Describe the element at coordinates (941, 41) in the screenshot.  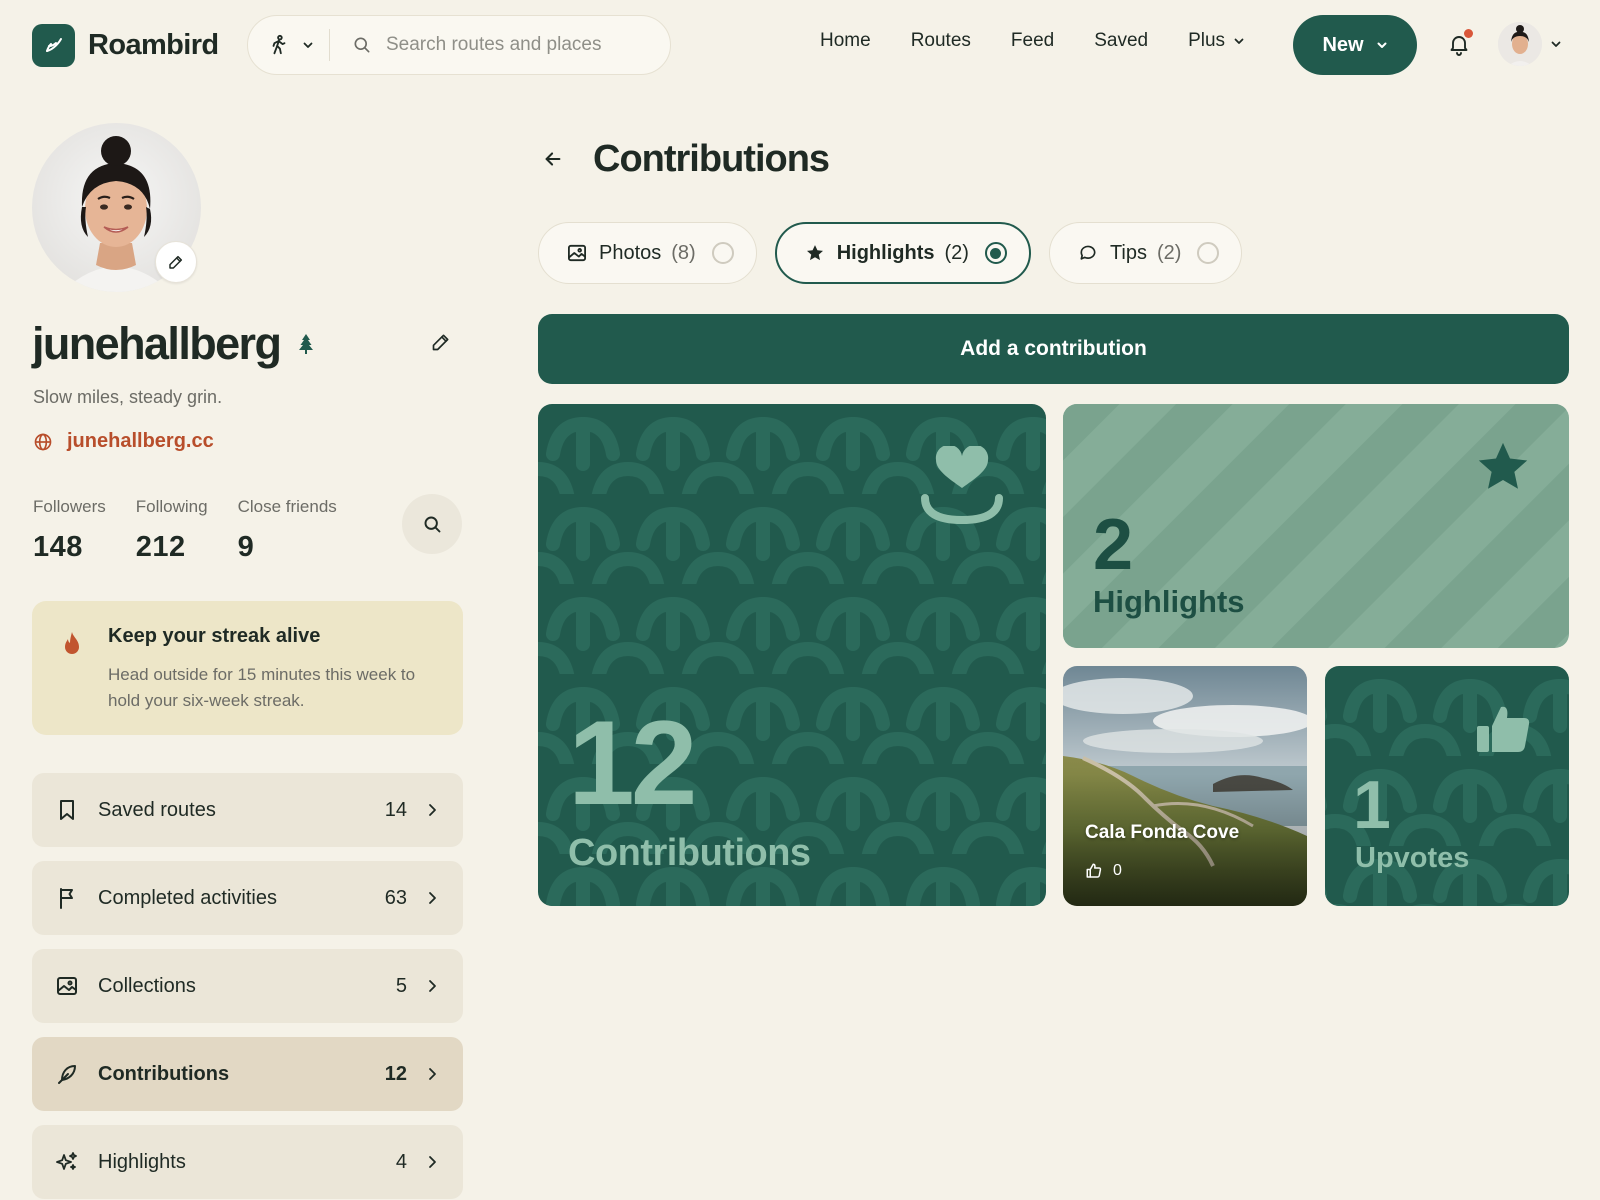
I see `nav-routes: Routes` at that location.